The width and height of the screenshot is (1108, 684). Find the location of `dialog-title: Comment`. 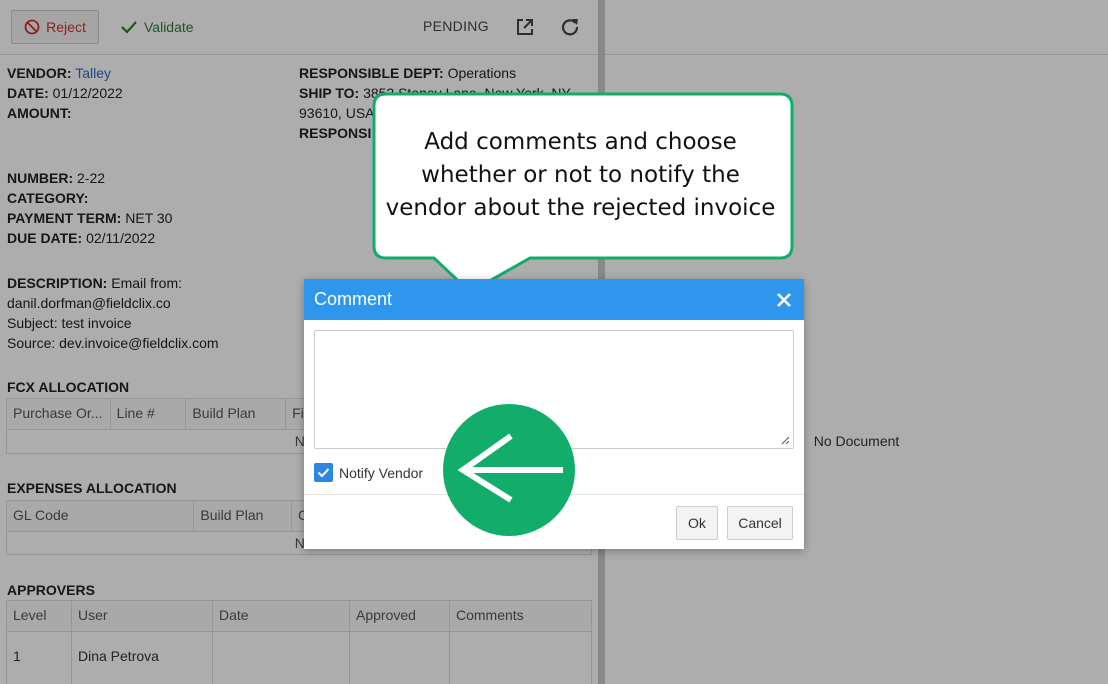

dialog-title: Comment is located at coordinates (353, 299).